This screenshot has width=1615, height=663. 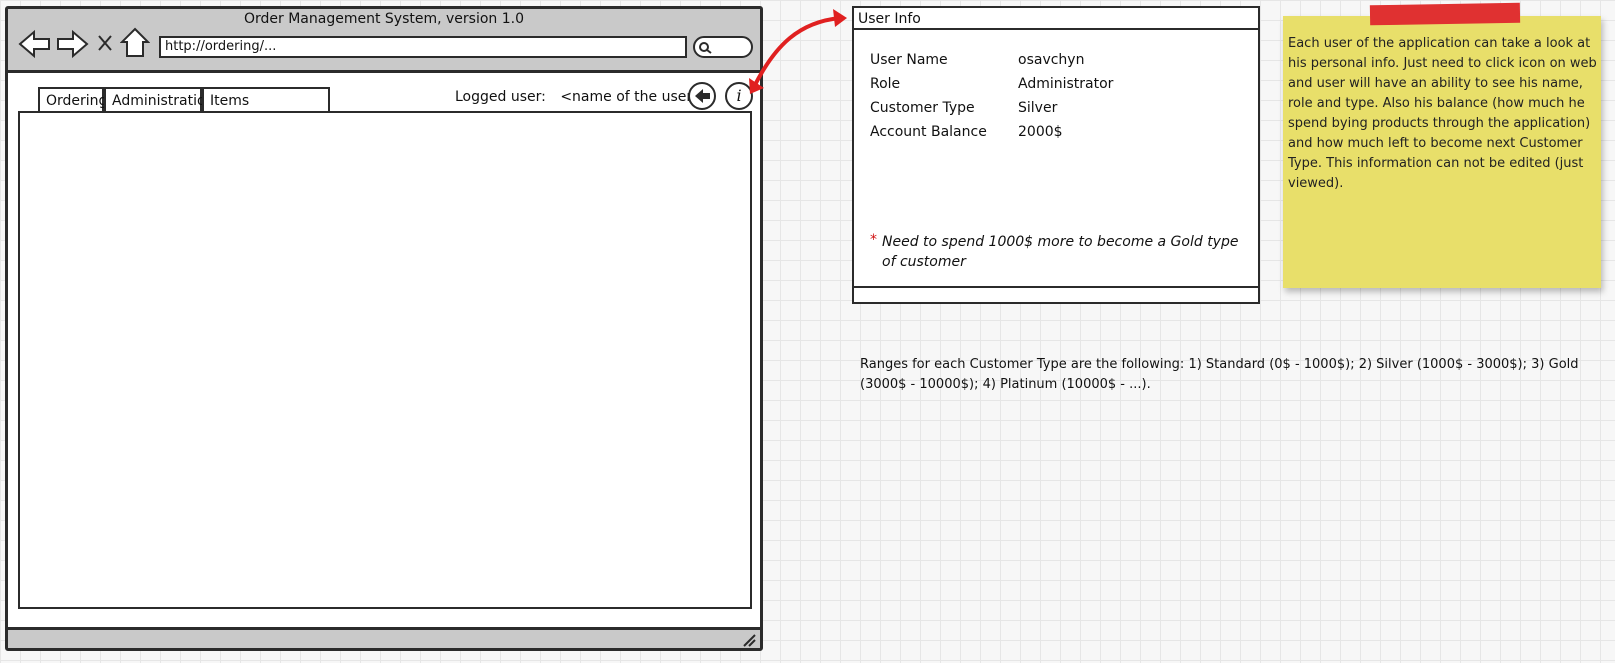 I want to click on search-field, so click(x=723, y=47).